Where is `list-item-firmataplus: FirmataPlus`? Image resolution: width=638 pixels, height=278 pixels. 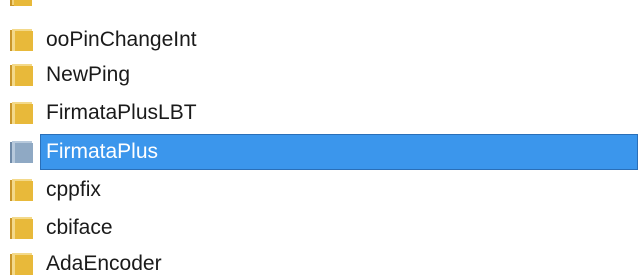 list-item-firmataplus: FirmataPlus is located at coordinates (319, 152).